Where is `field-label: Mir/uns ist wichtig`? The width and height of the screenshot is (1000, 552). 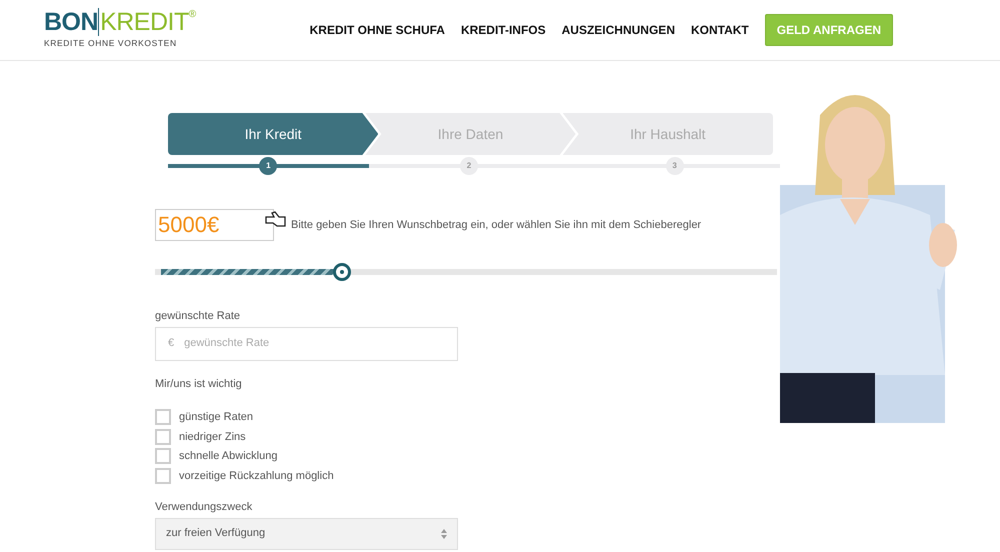 field-label: Mir/uns ist wichtig is located at coordinates (199, 384).